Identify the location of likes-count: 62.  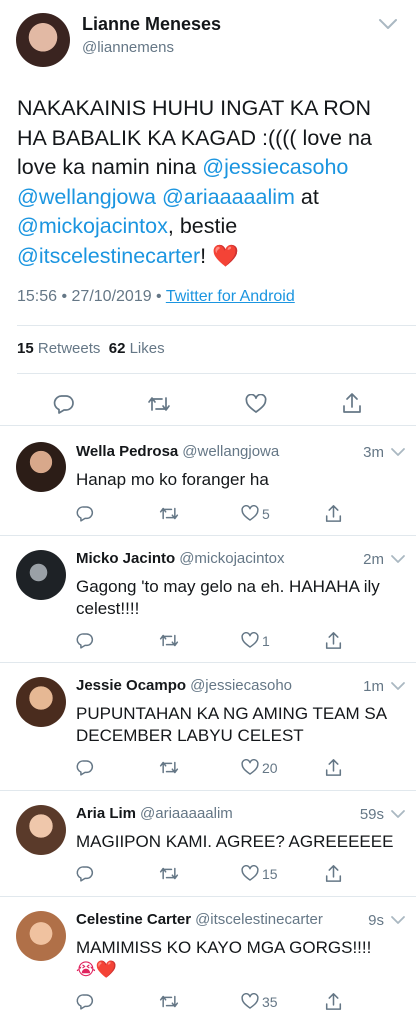
(117, 348).